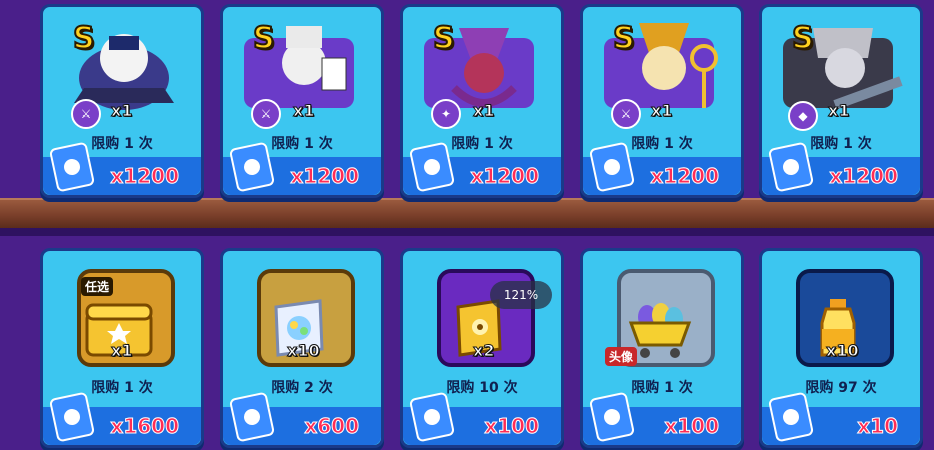 The width and height of the screenshot is (934, 450). I want to click on shop-item-card: S ◆ x1 限购 1 次 x1200, so click(841, 101).